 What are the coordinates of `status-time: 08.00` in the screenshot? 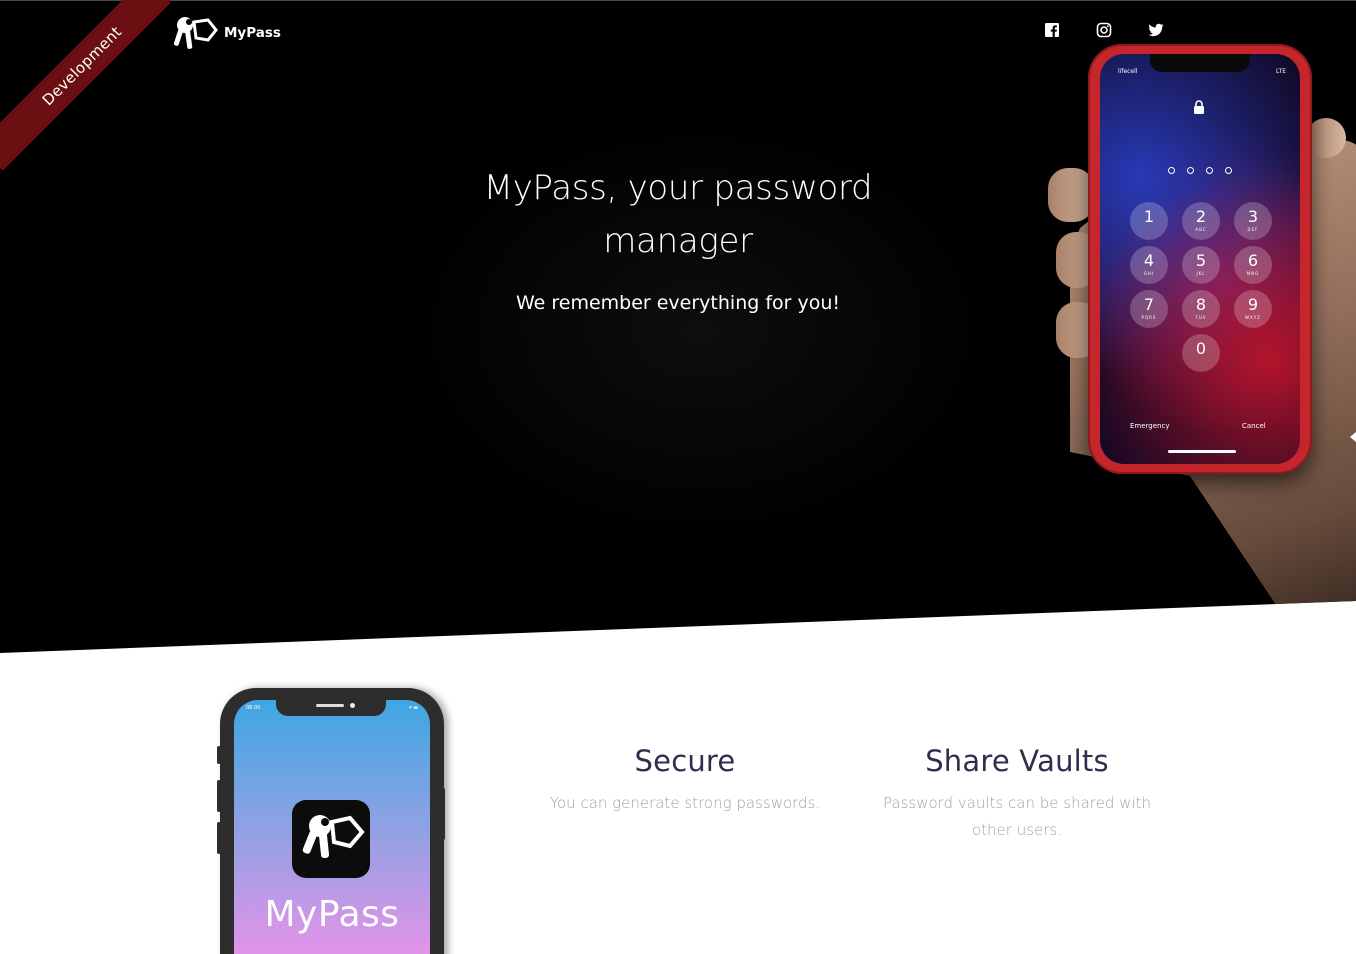 It's located at (253, 708).